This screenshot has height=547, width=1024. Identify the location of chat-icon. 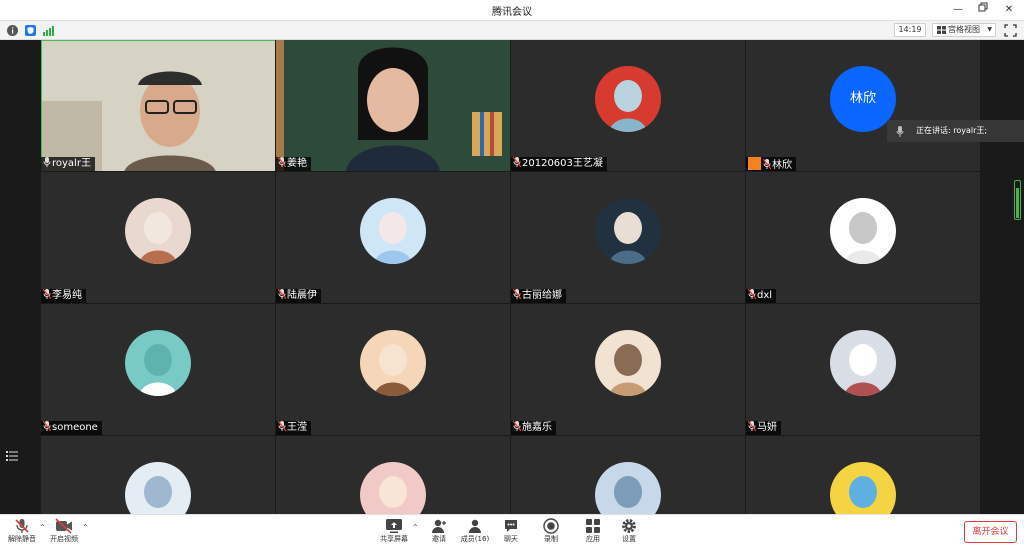
(511, 526).